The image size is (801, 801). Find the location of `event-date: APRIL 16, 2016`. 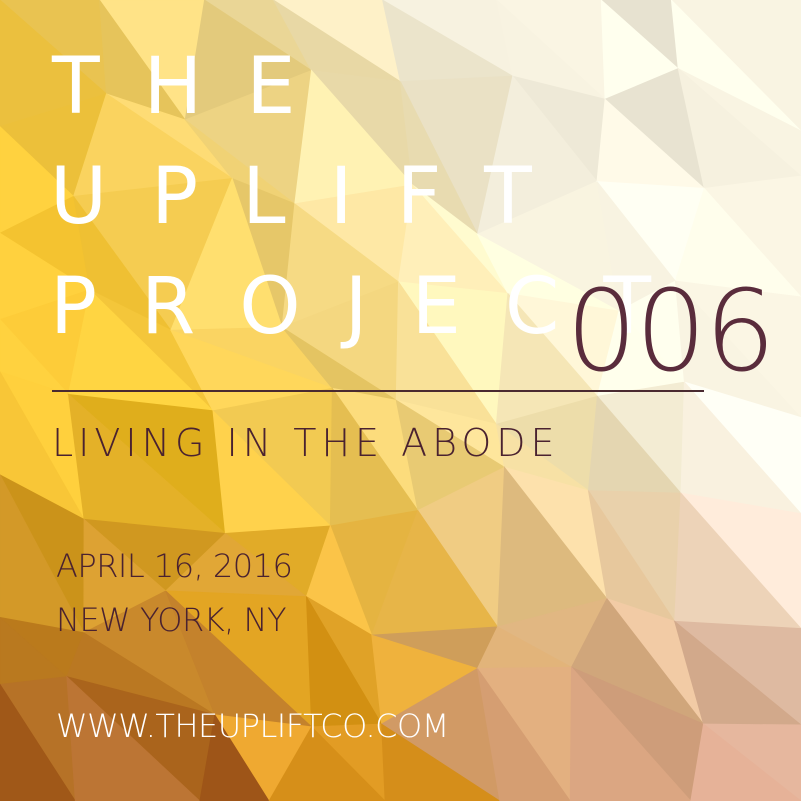

event-date: APRIL 16, 2016 is located at coordinates (174, 566).